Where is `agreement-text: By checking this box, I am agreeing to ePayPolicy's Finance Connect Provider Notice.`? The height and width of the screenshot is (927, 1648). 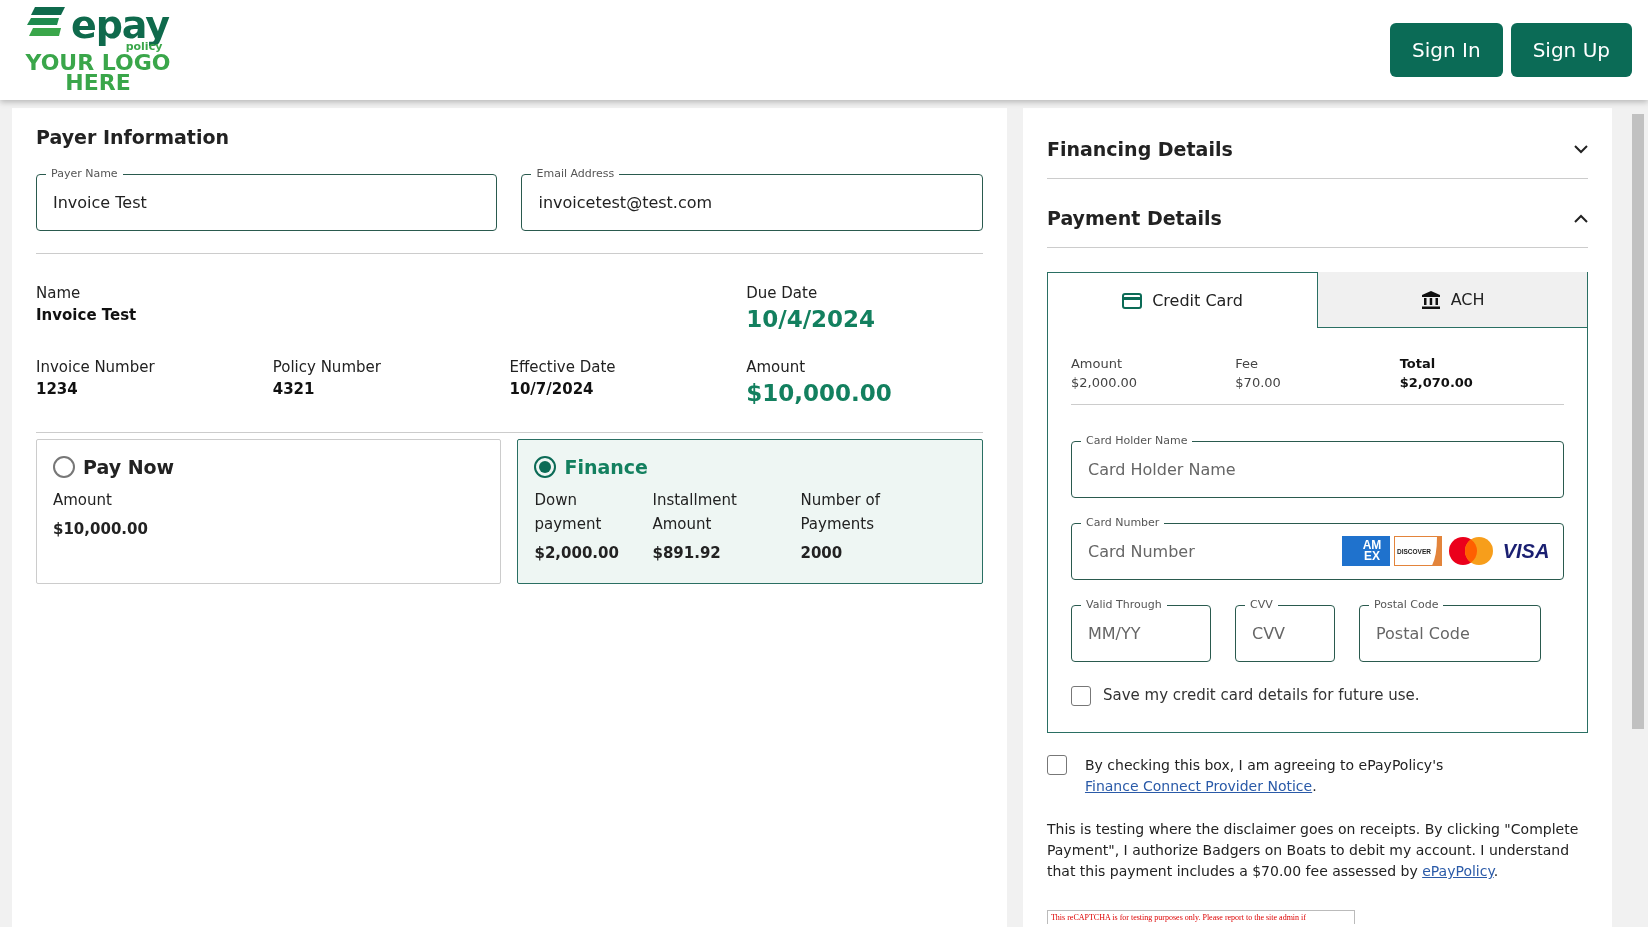 agreement-text: By checking this box, I am agreeing to ePayPolicy's Finance Connect Provider Notice. is located at coordinates (1264, 776).